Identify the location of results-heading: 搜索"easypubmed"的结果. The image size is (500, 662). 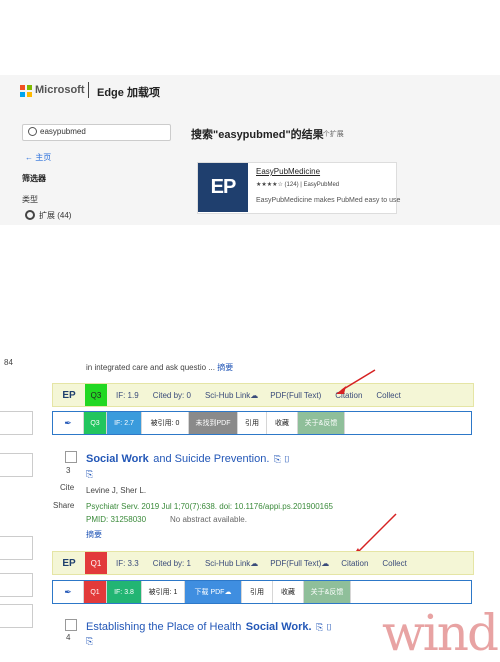
(257, 135).